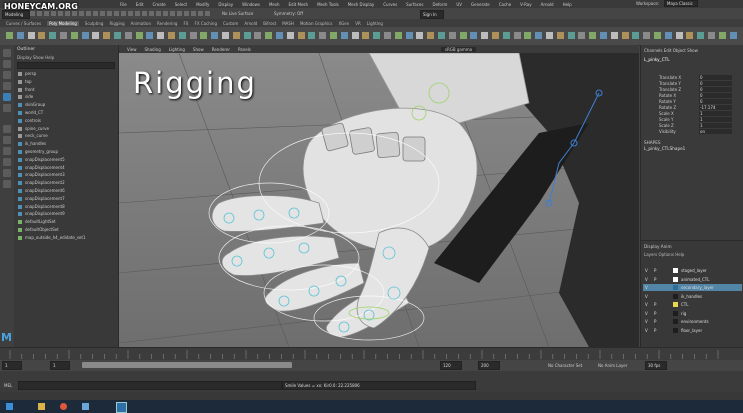  I want to click on outliner-item: defaultLightSet, so click(67, 221).